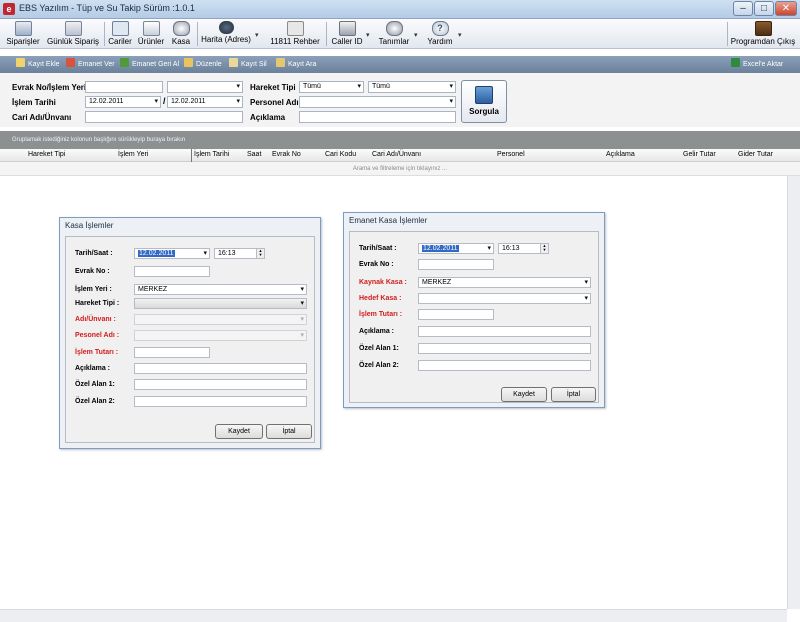  What do you see at coordinates (755, 154) in the screenshot?
I see `column-header: Gider Tutar` at bounding box center [755, 154].